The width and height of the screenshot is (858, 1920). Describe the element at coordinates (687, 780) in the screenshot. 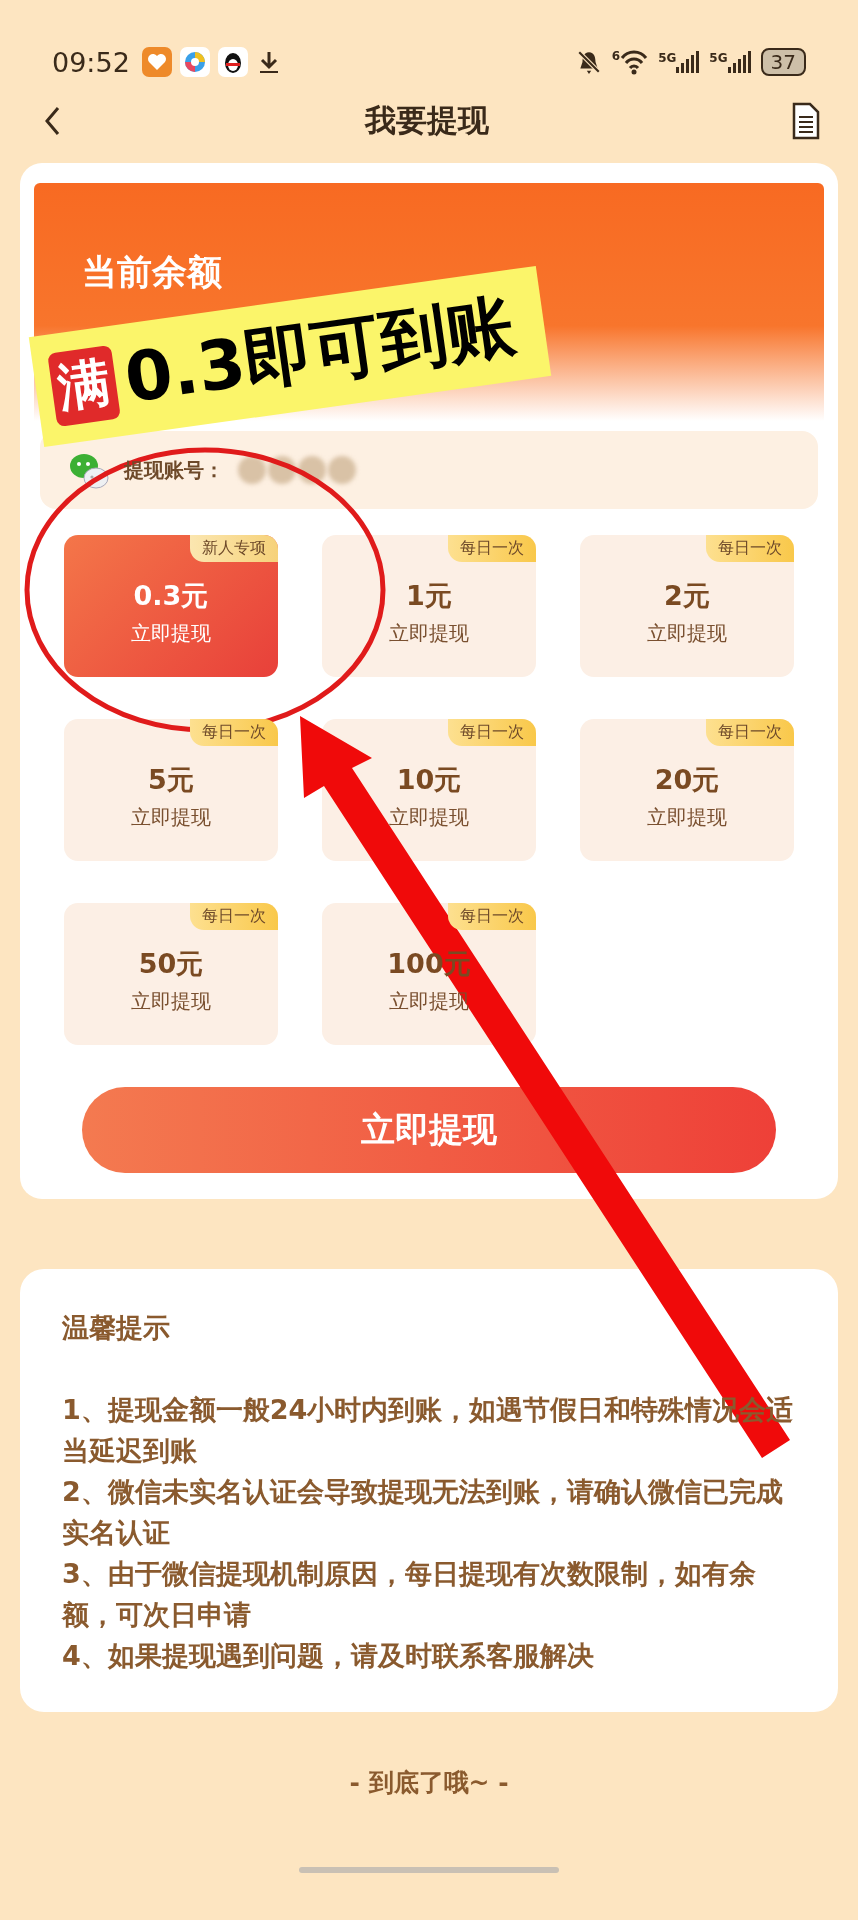

I see `option-amount: 20元` at that location.